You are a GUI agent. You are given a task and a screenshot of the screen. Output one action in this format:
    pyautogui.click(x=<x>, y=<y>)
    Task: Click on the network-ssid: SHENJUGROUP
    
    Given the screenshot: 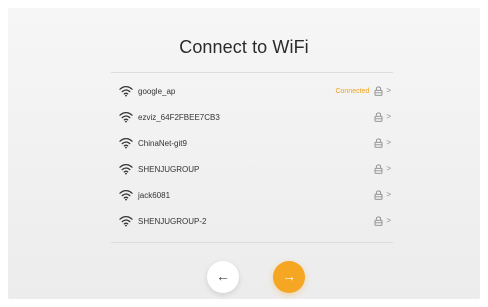 What is the action you would take?
    pyautogui.click(x=169, y=169)
    